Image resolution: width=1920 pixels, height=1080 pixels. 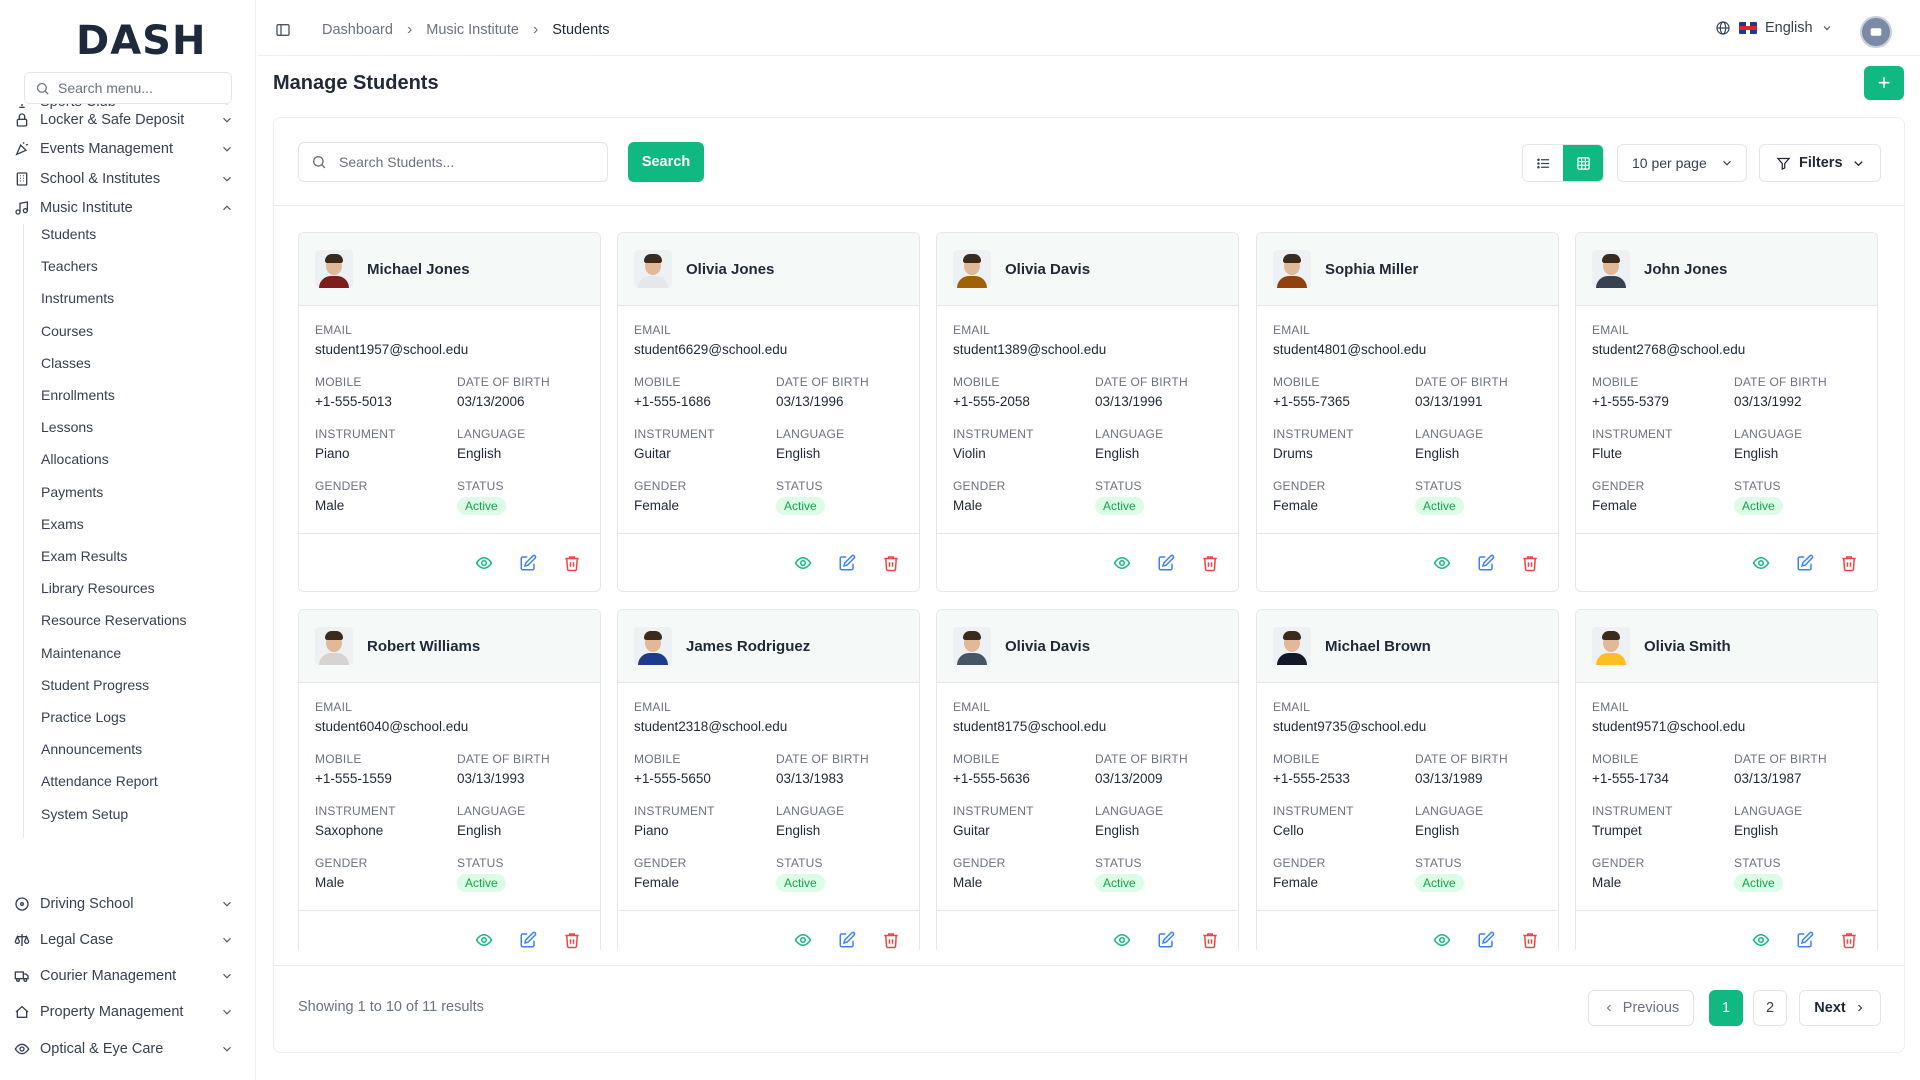 What do you see at coordinates (77, 298) in the screenshot?
I see `submenu-item-instruments: Instruments` at bounding box center [77, 298].